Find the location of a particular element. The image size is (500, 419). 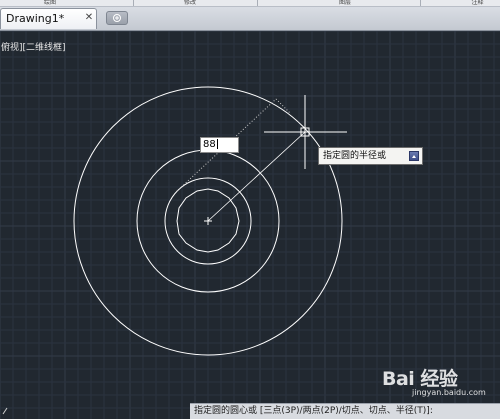

ucs-axis-icon is located at coordinates (5, 411).